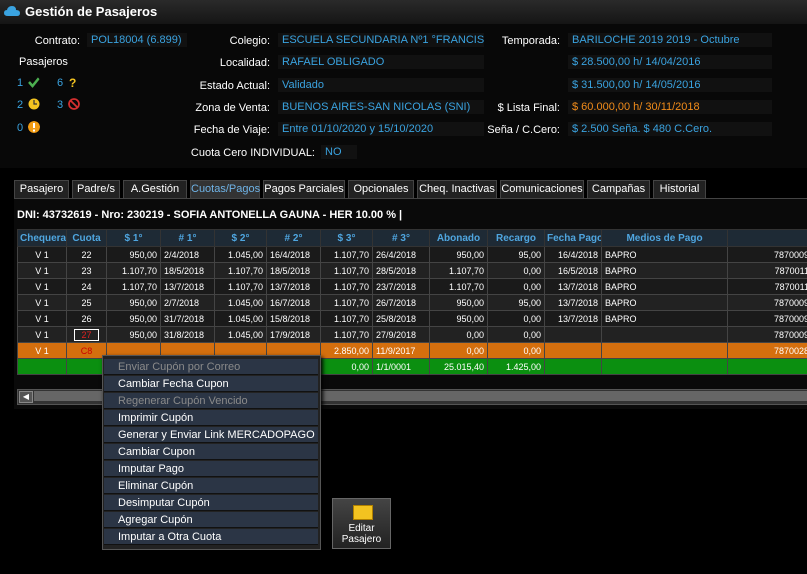 Image resolution: width=807 pixels, height=574 pixels. What do you see at coordinates (211, 503) in the screenshot?
I see `menu-desimputar-cupon: Desimputar Cupón` at bounding box center [211, 503].